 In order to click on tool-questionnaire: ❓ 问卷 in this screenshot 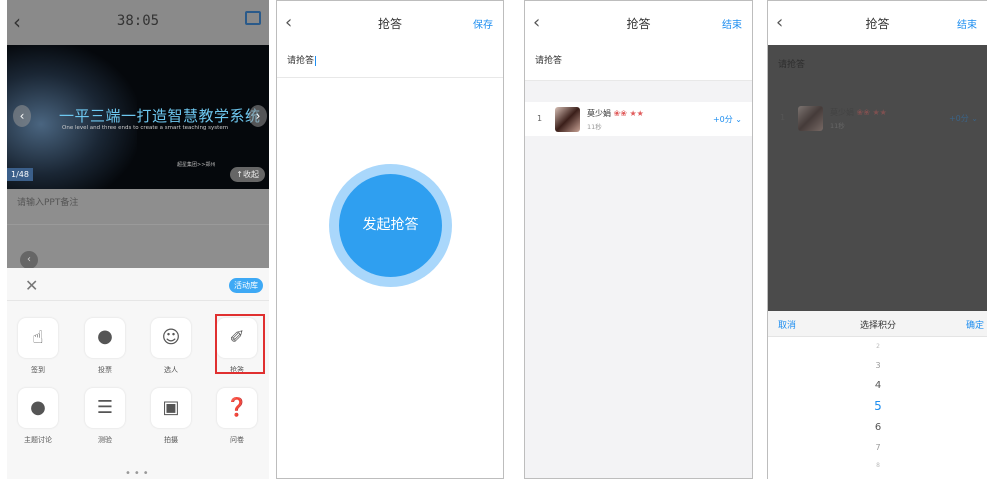, I will do `click(237, 416)`.